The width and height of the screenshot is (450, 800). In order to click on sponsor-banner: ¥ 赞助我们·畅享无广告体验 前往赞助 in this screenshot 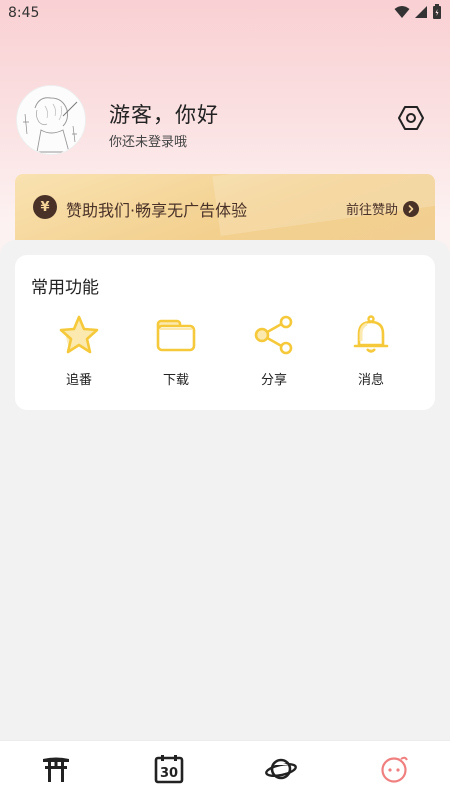, I will do `click(225, 207)`.